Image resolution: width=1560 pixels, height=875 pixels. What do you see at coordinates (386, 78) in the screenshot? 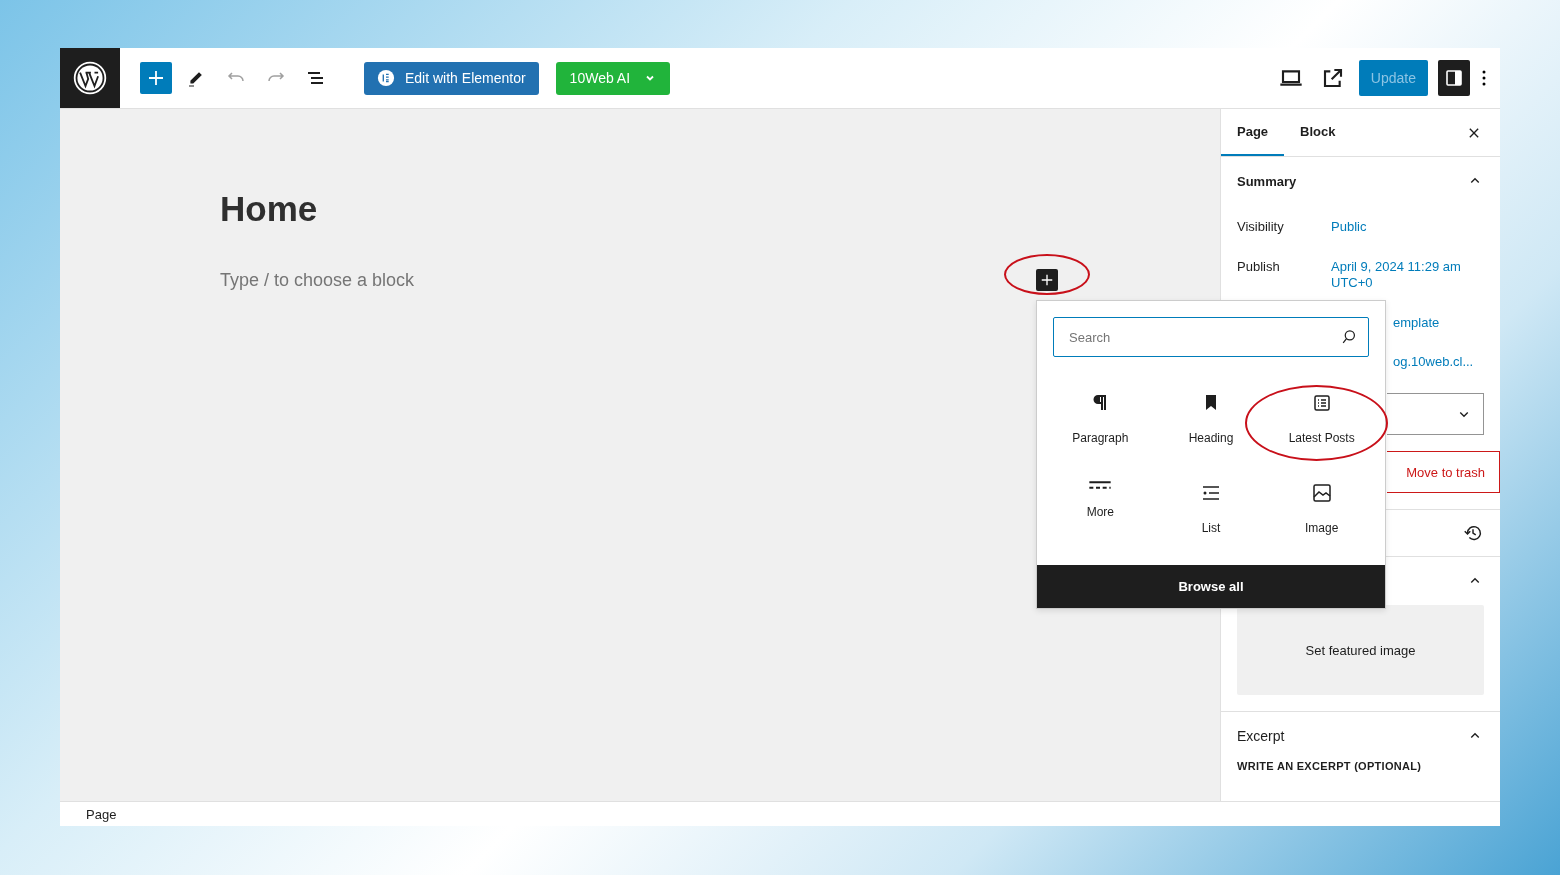
I see `elementor-logo-icon` at bounding box center [386, 78].